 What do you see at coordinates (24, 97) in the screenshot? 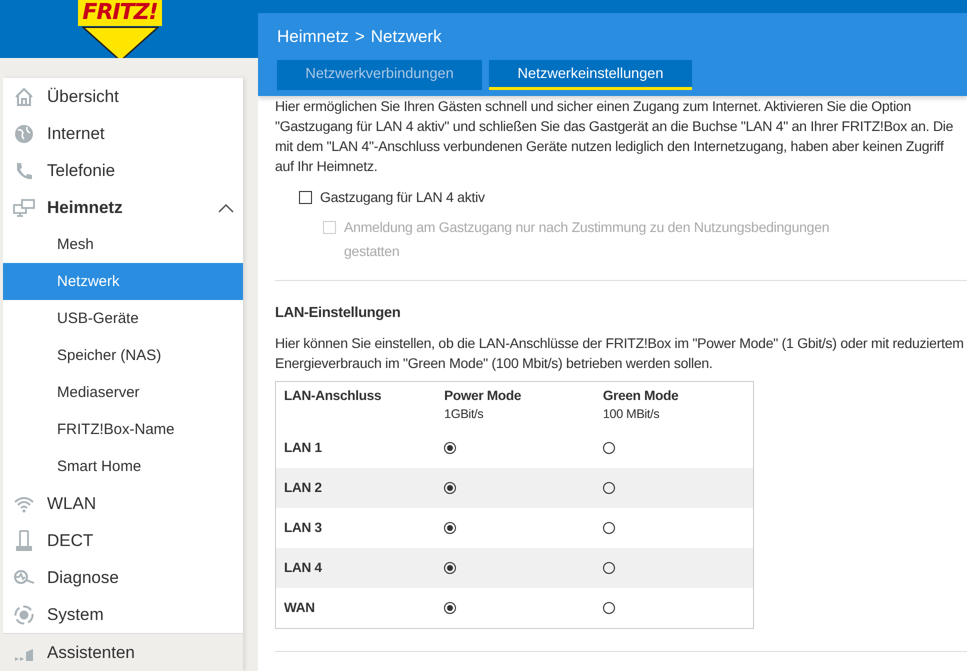
I see `home-icon` at bounding box center [24, 97].